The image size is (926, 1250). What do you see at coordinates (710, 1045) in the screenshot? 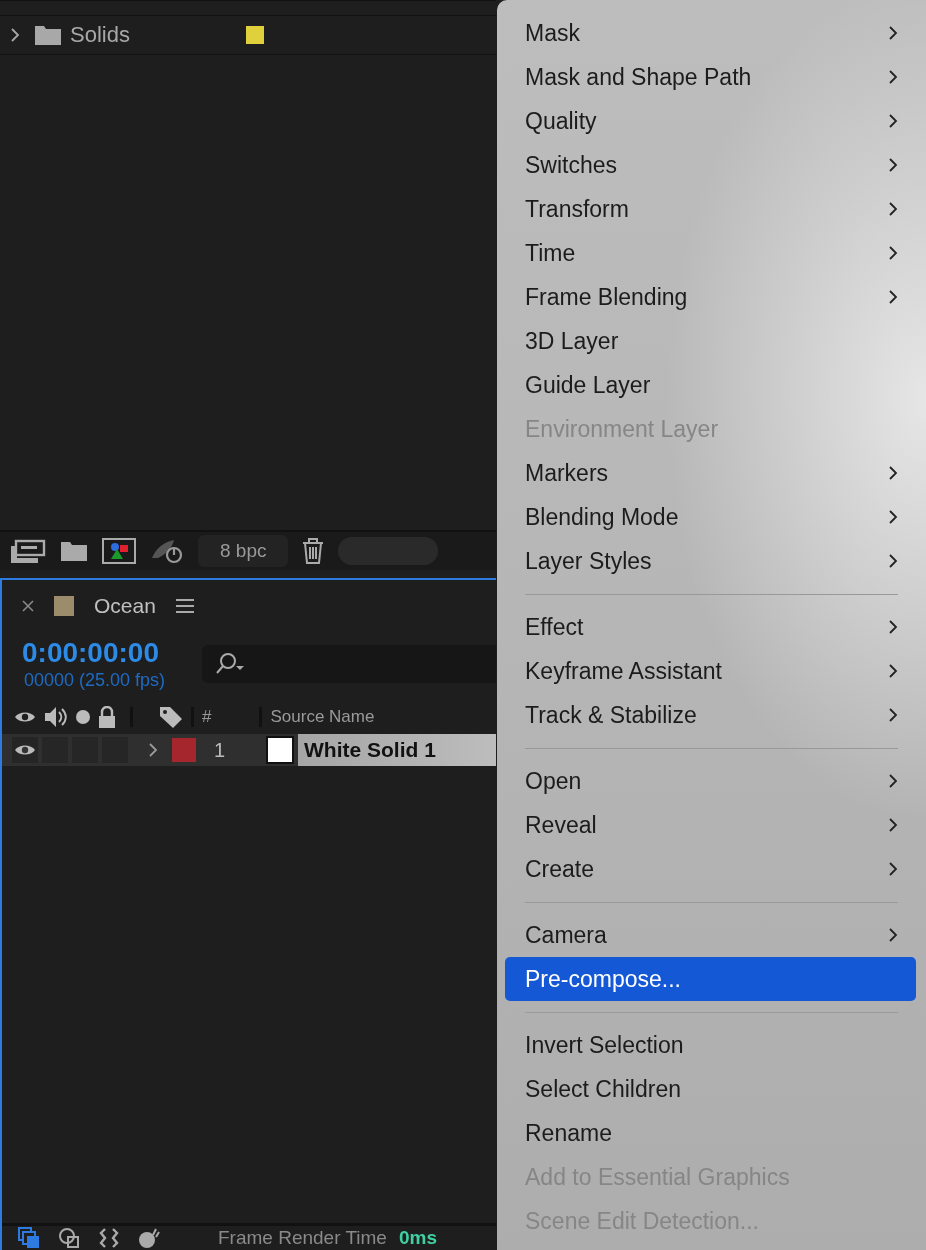
I see `menu-item: Invert Selection` at bounding box center [710, 1045].